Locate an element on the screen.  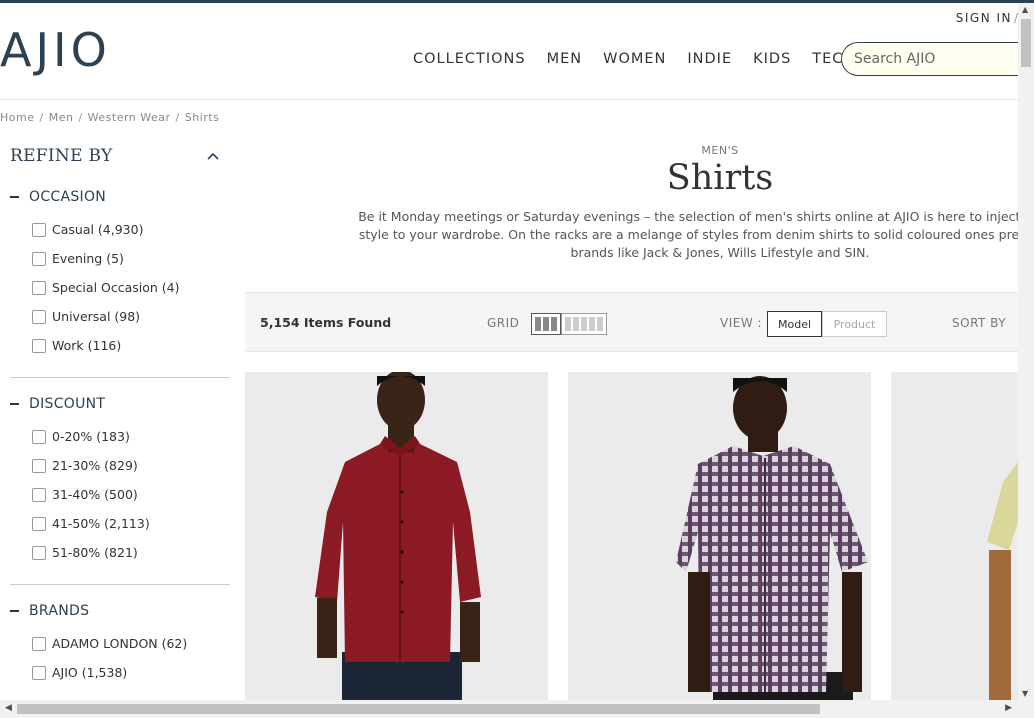
search-input is located at coordinates (936, 59).